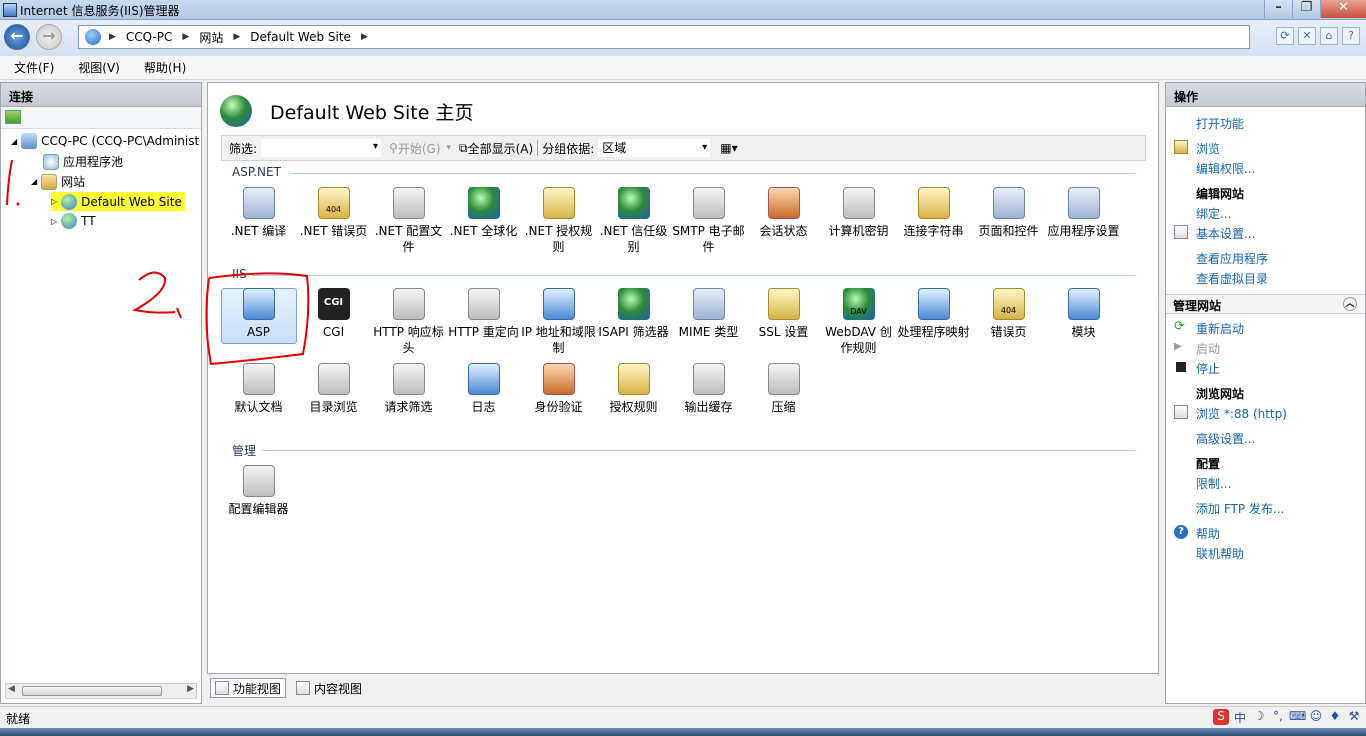  Describe the element at coordinates (1208, 348) in the screenshot. I see `action-start: 启动` at that location.